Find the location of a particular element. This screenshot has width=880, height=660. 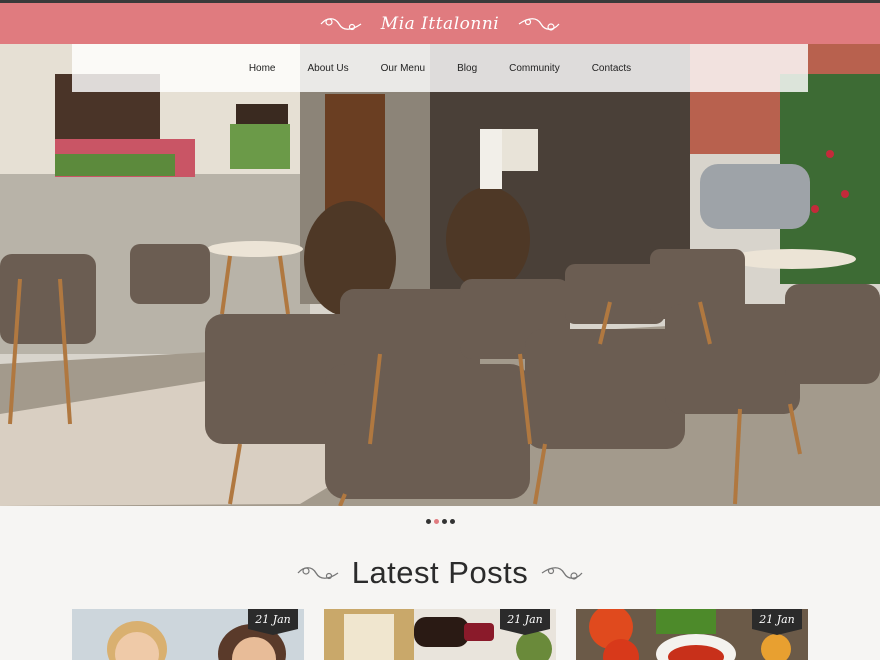

site-logo-text: Mia Ittalonni is located at coordinates (440, 24).